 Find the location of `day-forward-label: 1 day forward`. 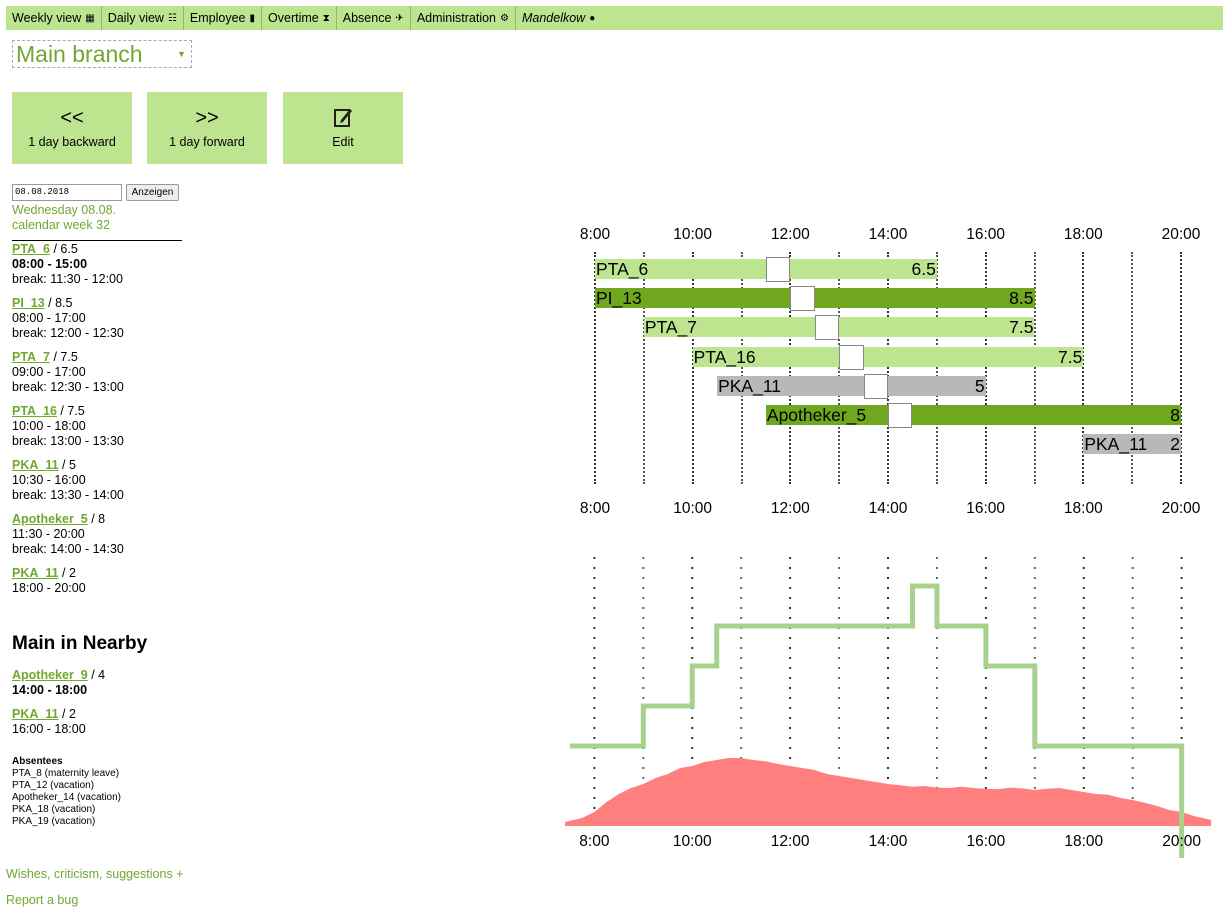

day-forward-label: 1 day forward is located at coordinates (207, 142).